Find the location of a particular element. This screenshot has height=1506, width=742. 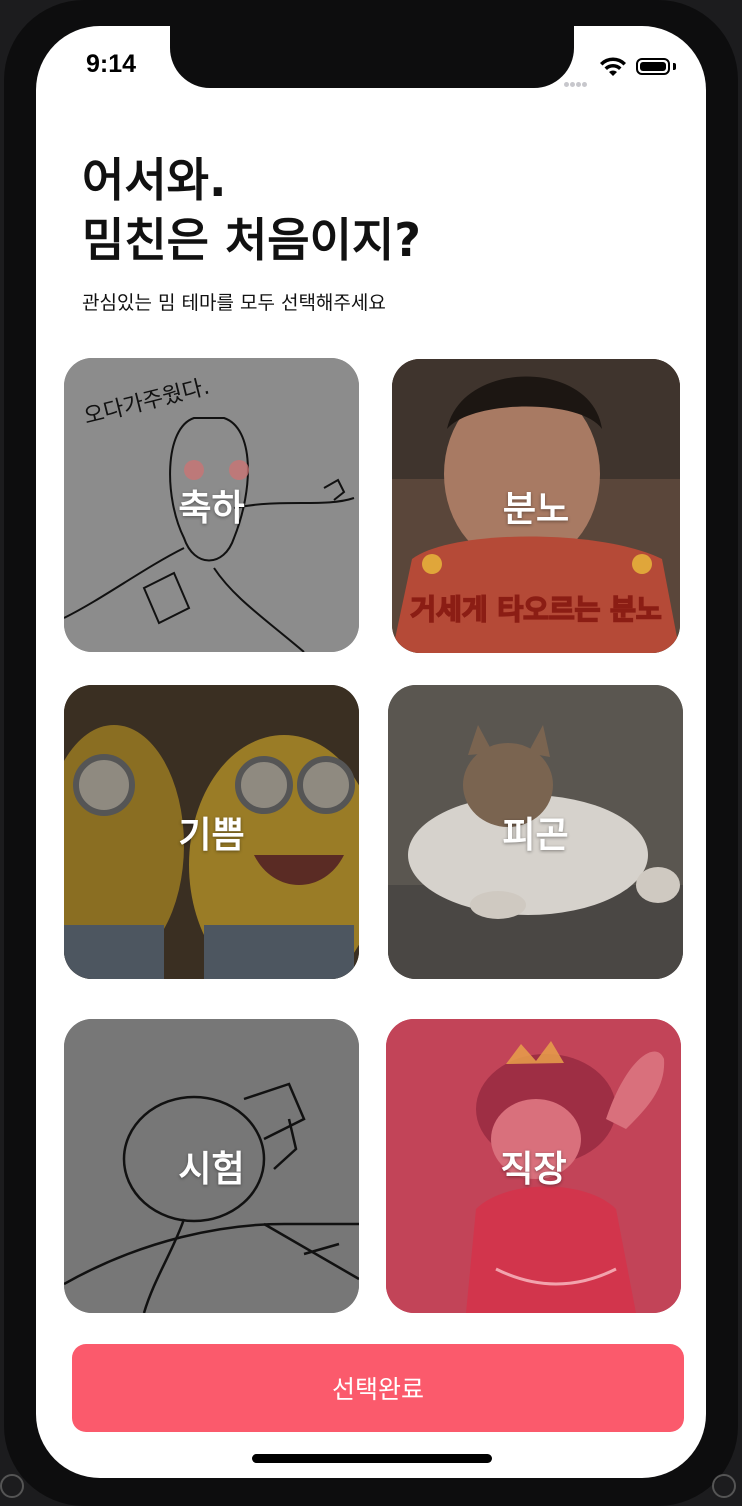

page-title: 어서와. 밈친은 처음이지? is located at coordinates (251, 210).